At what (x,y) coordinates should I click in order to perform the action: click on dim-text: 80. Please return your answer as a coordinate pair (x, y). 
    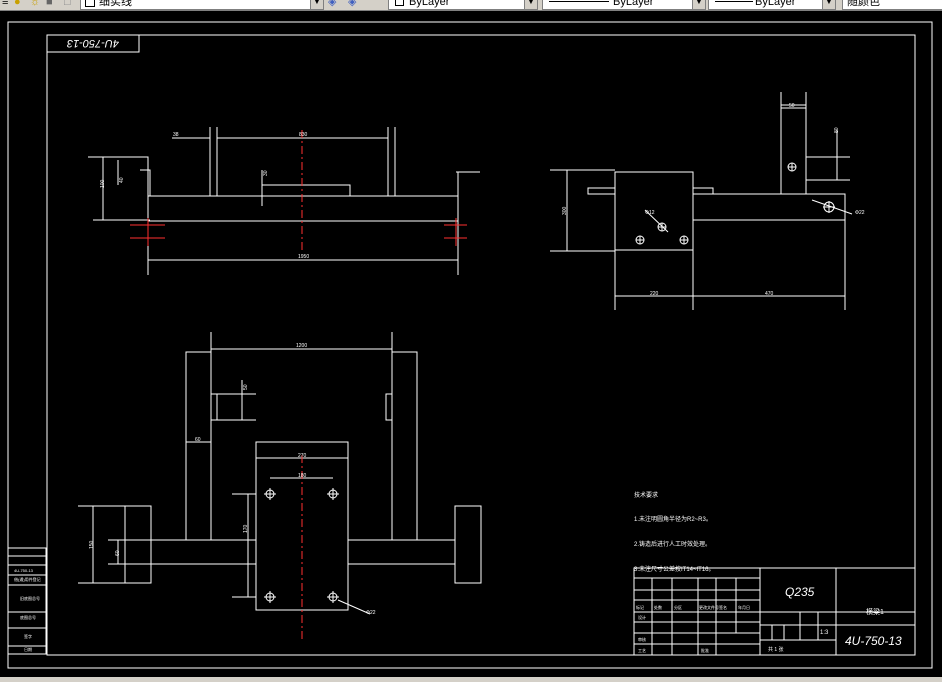
    Looking at the image, I should click on (837, 130).